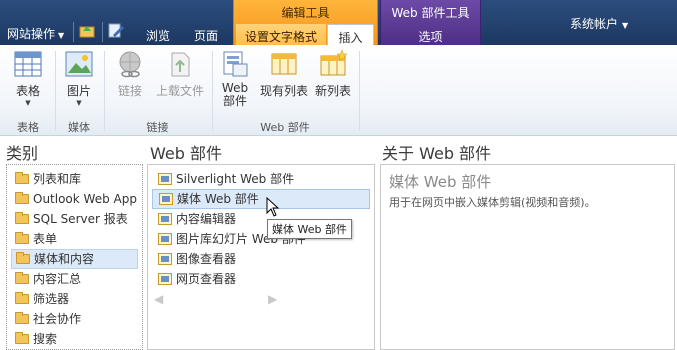 This screenshot has width=677, height=350. What do you see at coordinates (158, 299) in the screenshot?
I see `previous-arrow-icon: ◀` at bounding box center [158, 299].